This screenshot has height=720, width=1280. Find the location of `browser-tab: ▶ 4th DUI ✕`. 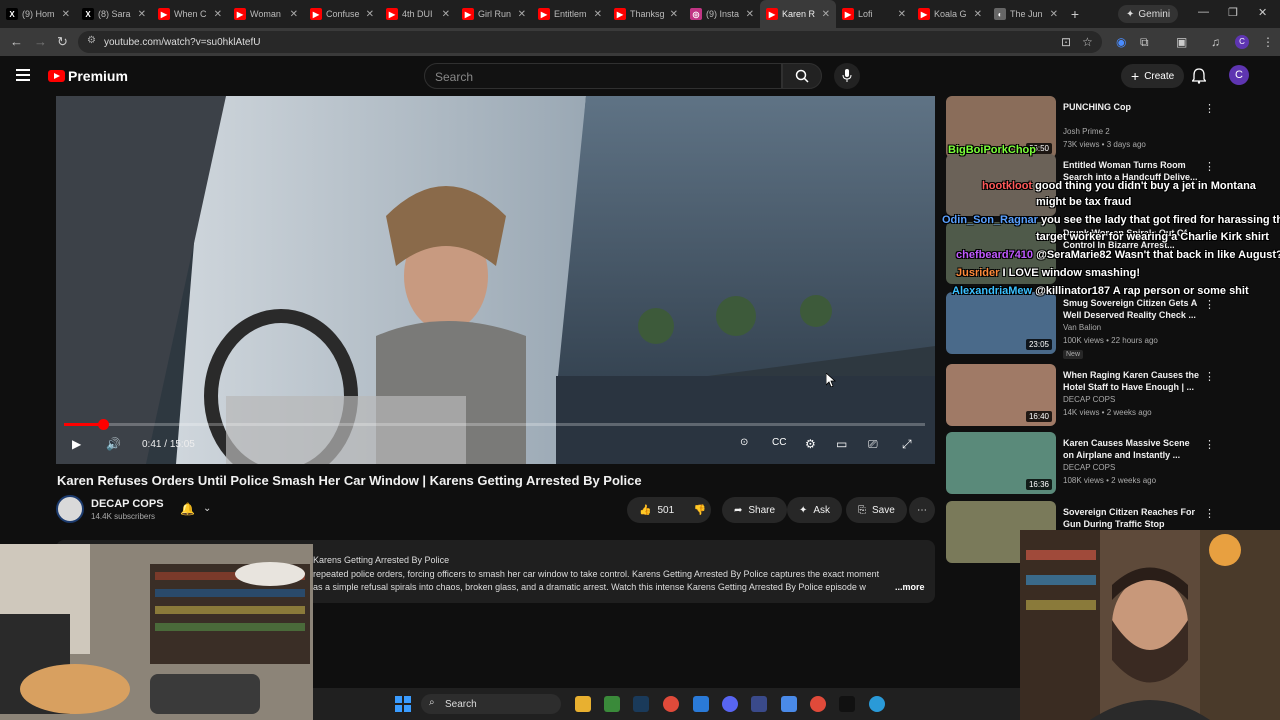

browser-tab: ▶ 4th DUI ✕ is located at coordinates (418, 14).